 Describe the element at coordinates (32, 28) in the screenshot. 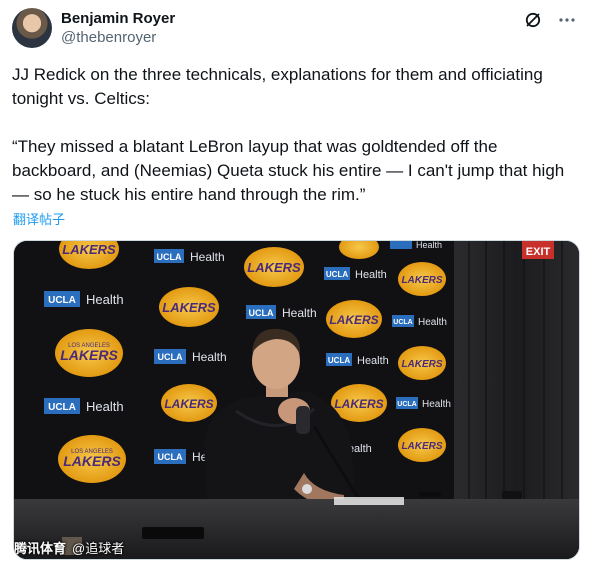

I see `avatar` at that location.